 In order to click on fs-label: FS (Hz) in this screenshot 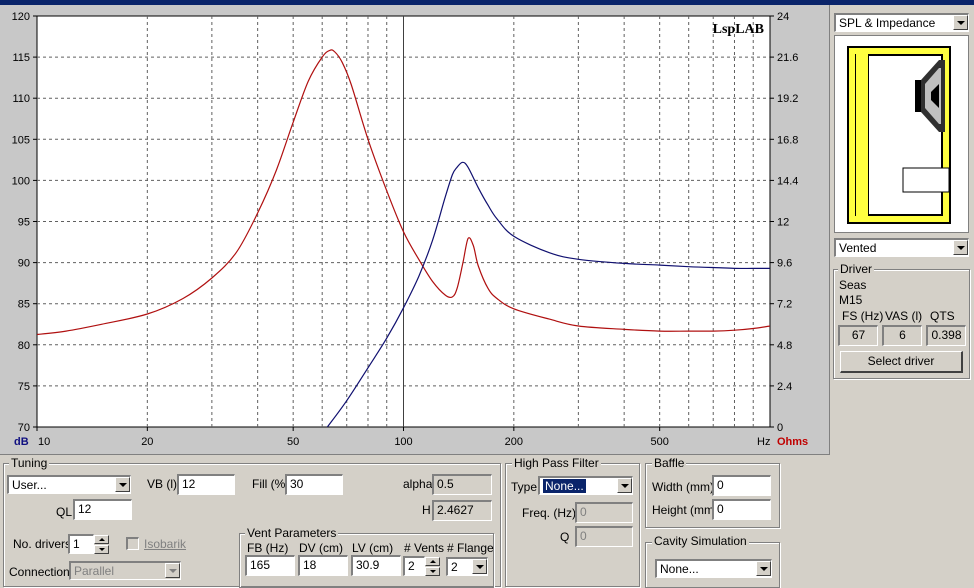, I will do `click(863, 316)`.